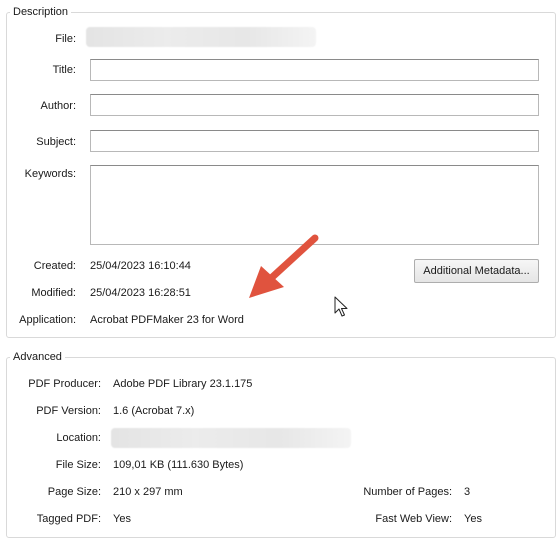 The image size is (560, 542). Describe the element at coordinates (140, 266) in the screenshot. I see `created-value: 25/04/2023 16:10:44` at that location.